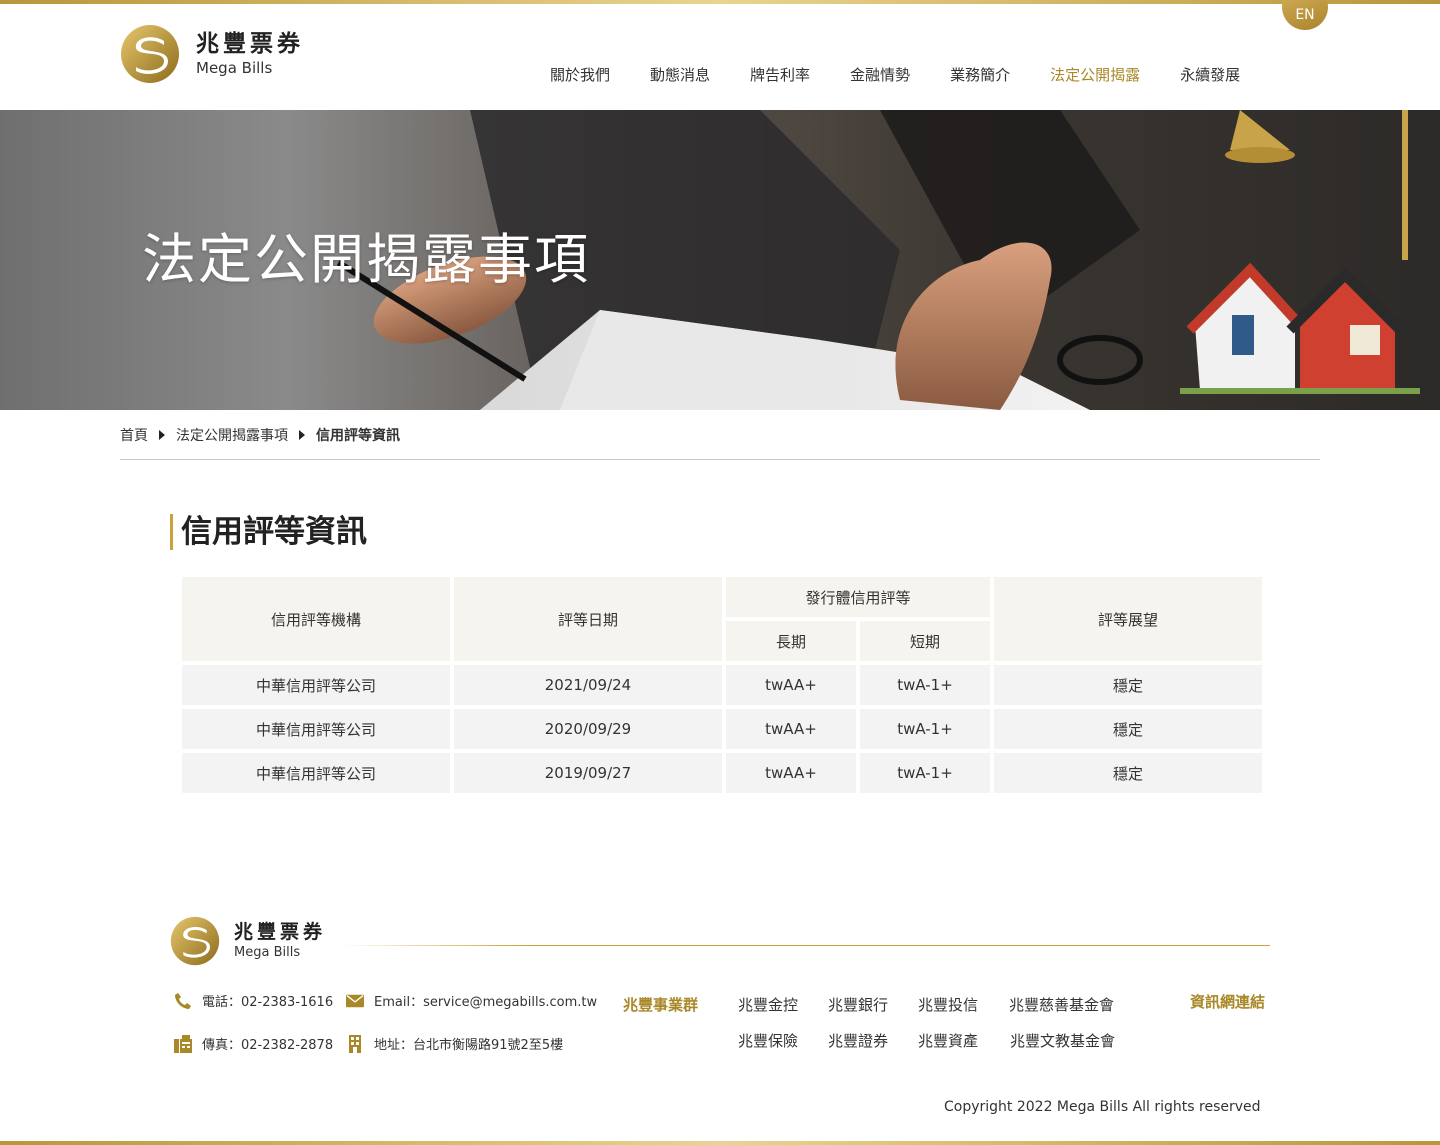  What do you see at coordinates (805, 945) in the screenshot?
I see `footer-divider` at bounding box center [805, 945].